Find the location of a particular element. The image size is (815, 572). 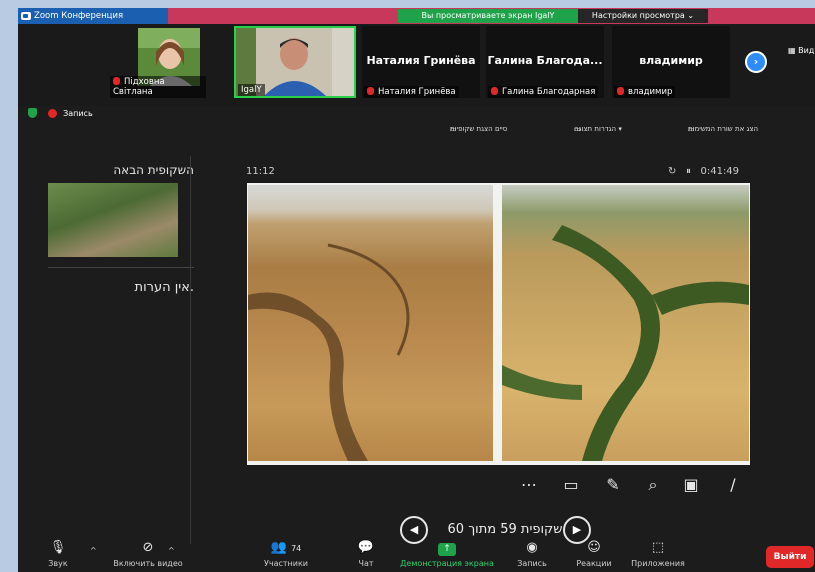

subtitles-icon: ▭ is located at coordinates (571, 485).